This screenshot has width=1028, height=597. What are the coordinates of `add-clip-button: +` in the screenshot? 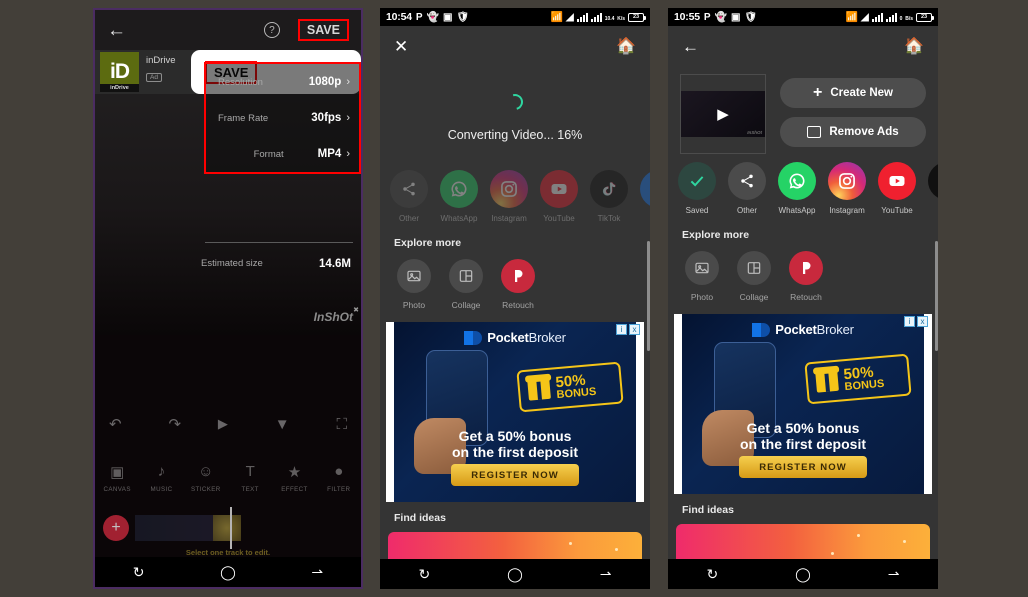 It's located at (116, 528).